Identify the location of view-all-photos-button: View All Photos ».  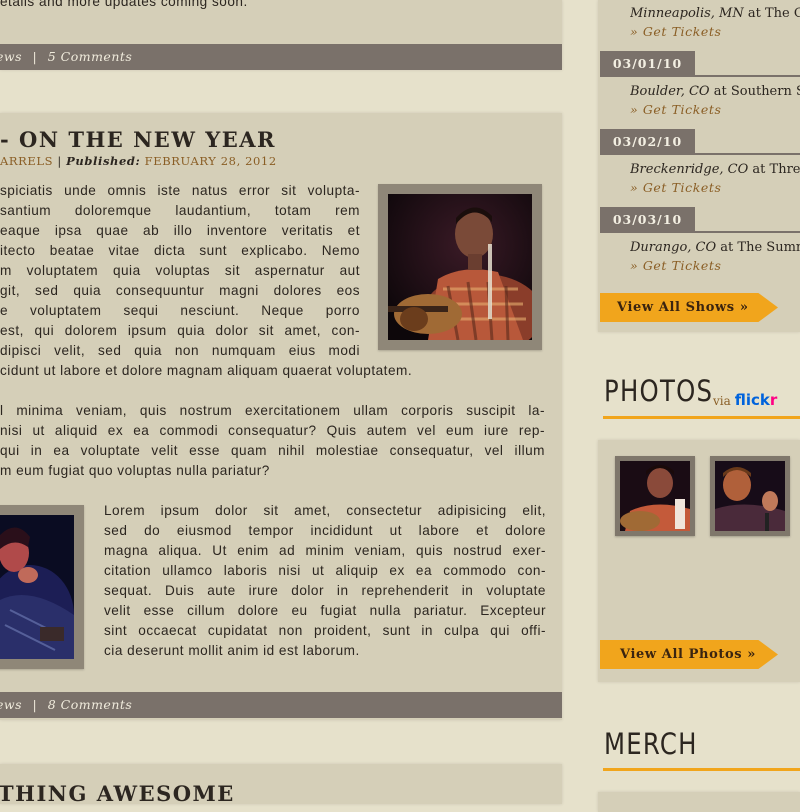
(689, 654).